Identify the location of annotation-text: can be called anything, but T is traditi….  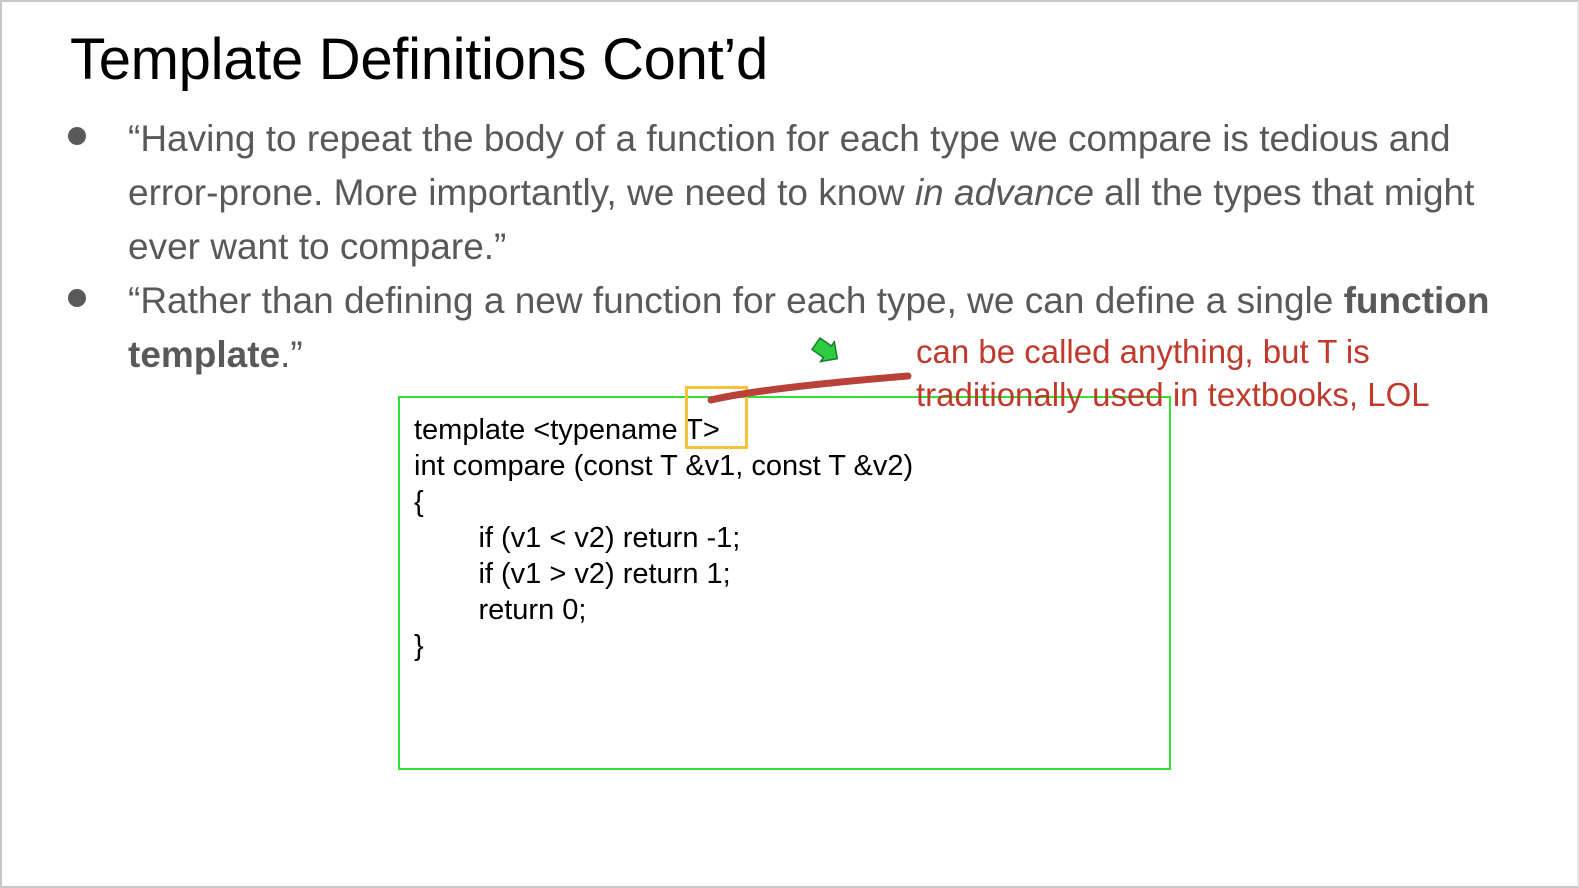
(1173, 373).